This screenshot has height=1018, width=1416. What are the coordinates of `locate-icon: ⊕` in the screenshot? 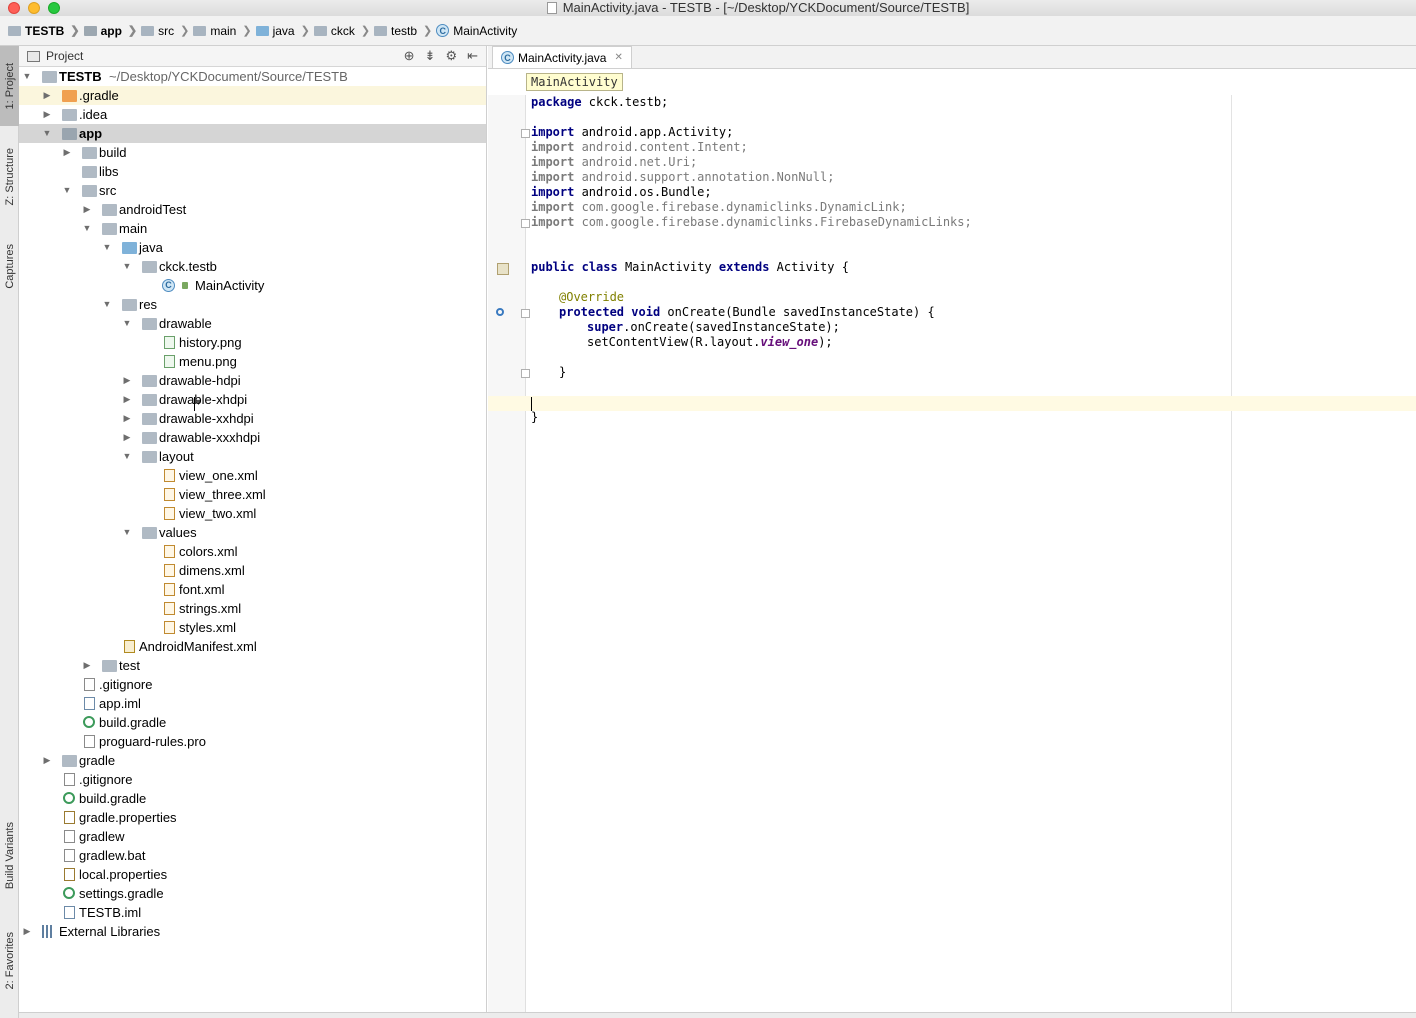 It's located at (409, 56).